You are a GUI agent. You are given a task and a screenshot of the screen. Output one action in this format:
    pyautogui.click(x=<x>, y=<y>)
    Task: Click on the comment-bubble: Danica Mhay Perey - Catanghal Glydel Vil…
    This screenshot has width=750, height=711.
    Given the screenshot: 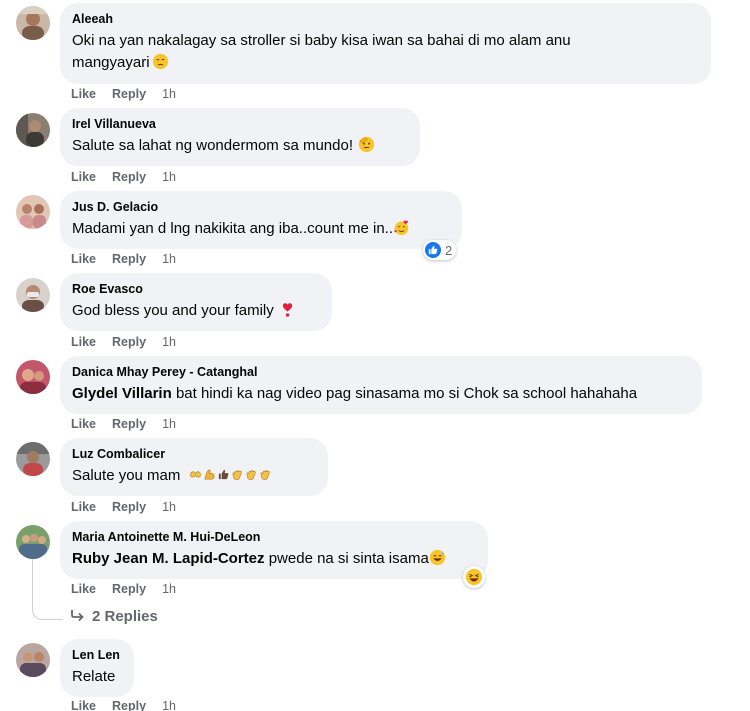 What is the action you would take?
    pyautogui.click(x=381, y=385)
    